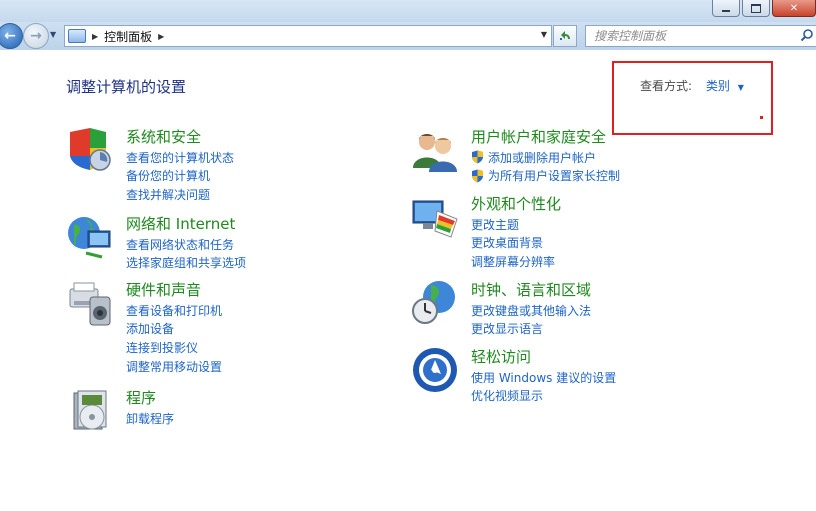 Image resolution: width=816 pixels, height=511 pixels. Describe the element at coordinates (513, 261) in the screenshot. I see `task-link: 调整屏幕分辨率` at that location.